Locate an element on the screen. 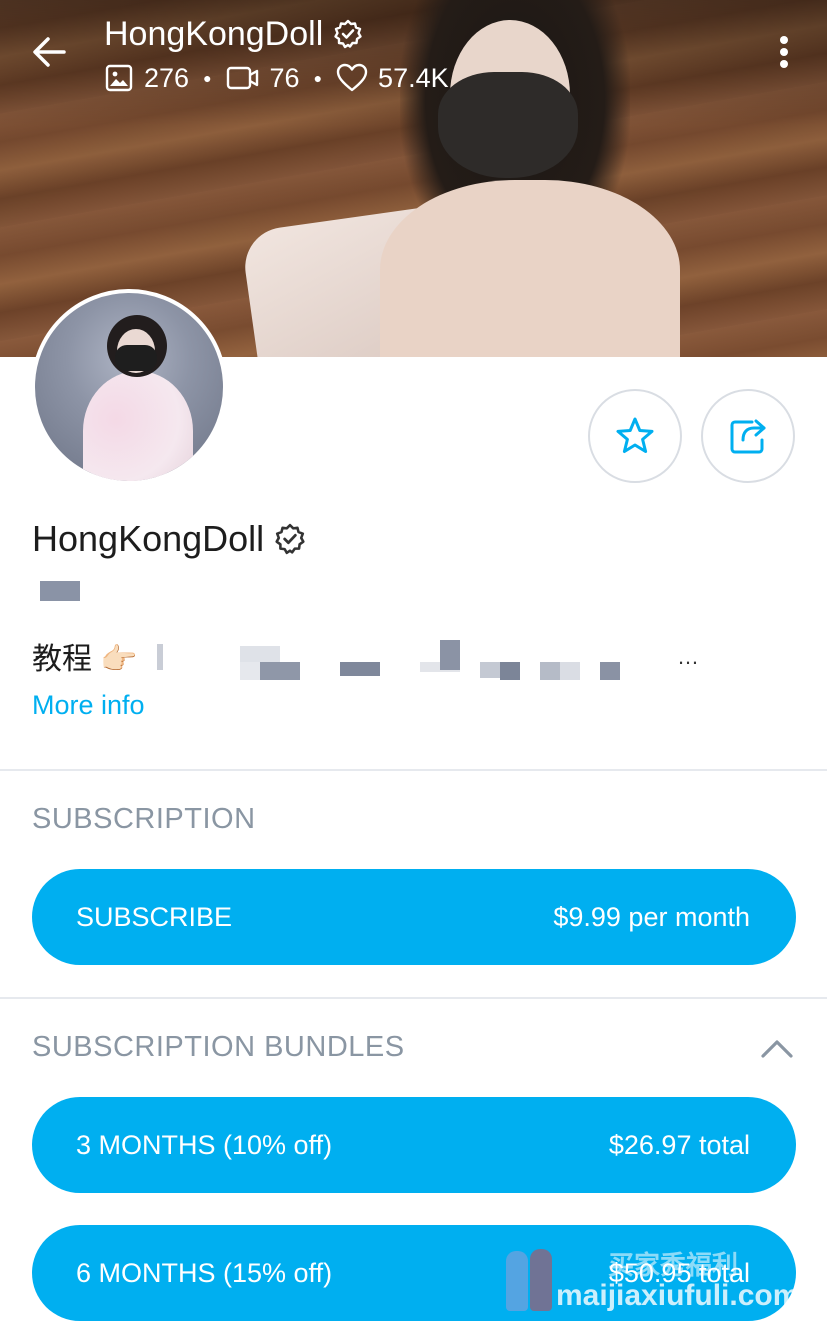 The height and width of the screenshot is (1333, 827). header-title: HongKongDoll is located at coordinates (233, 34).